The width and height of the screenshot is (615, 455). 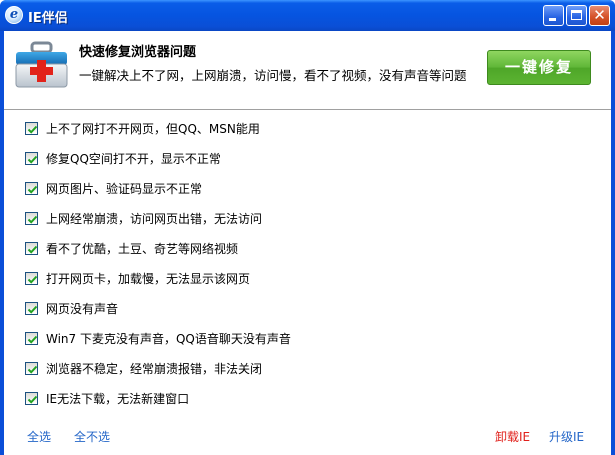 What do you see at coordinates (153, 128) in the screenshot?
I see `item-label: 上不了网打不开网页，但QQ、MSN能用` at bounding box center [153, 128].